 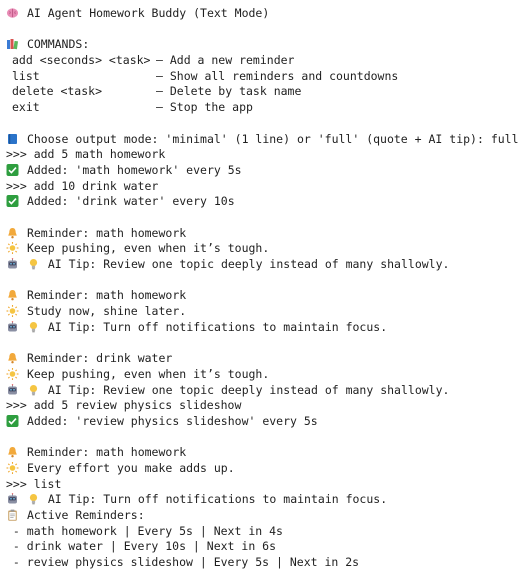 What do you see at coordinates (81, 60) in the screenshot?
I see `command-usage: add <seconds> <task>` at bounding box center [81, 60].